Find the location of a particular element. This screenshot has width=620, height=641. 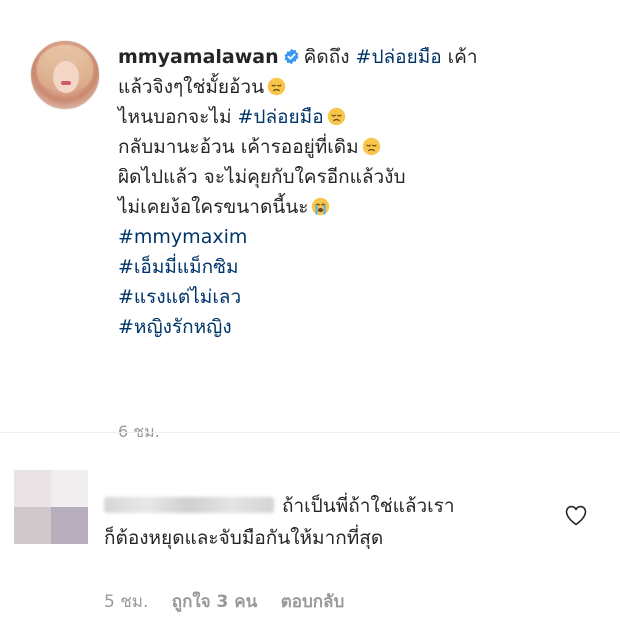

caption-line-5: ผิดไปแล้ว จะไม่คุยกับใครอีกแล้วงับ is located at coordinates (358, 177).